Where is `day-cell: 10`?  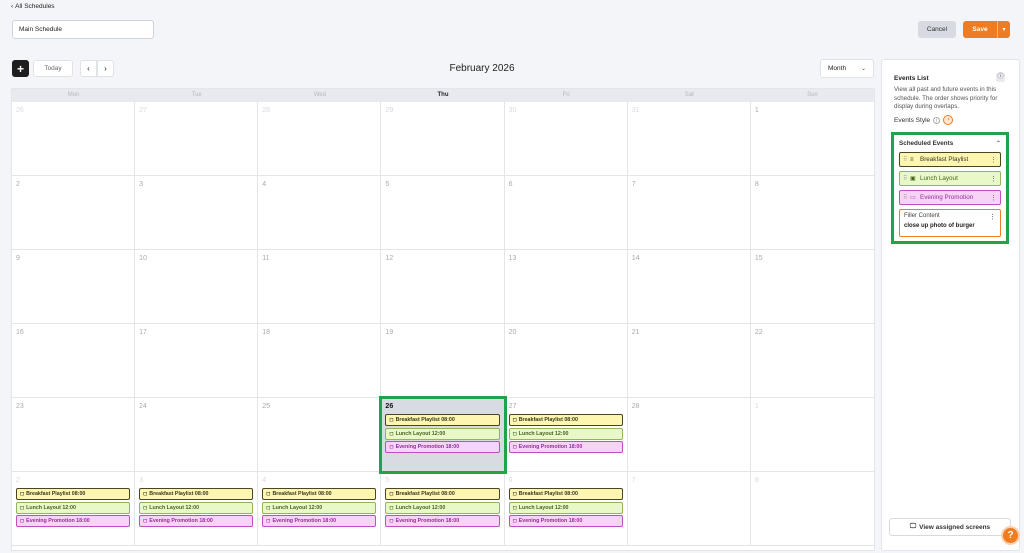
day-cell: 10 is located at coordinates (197, 287).